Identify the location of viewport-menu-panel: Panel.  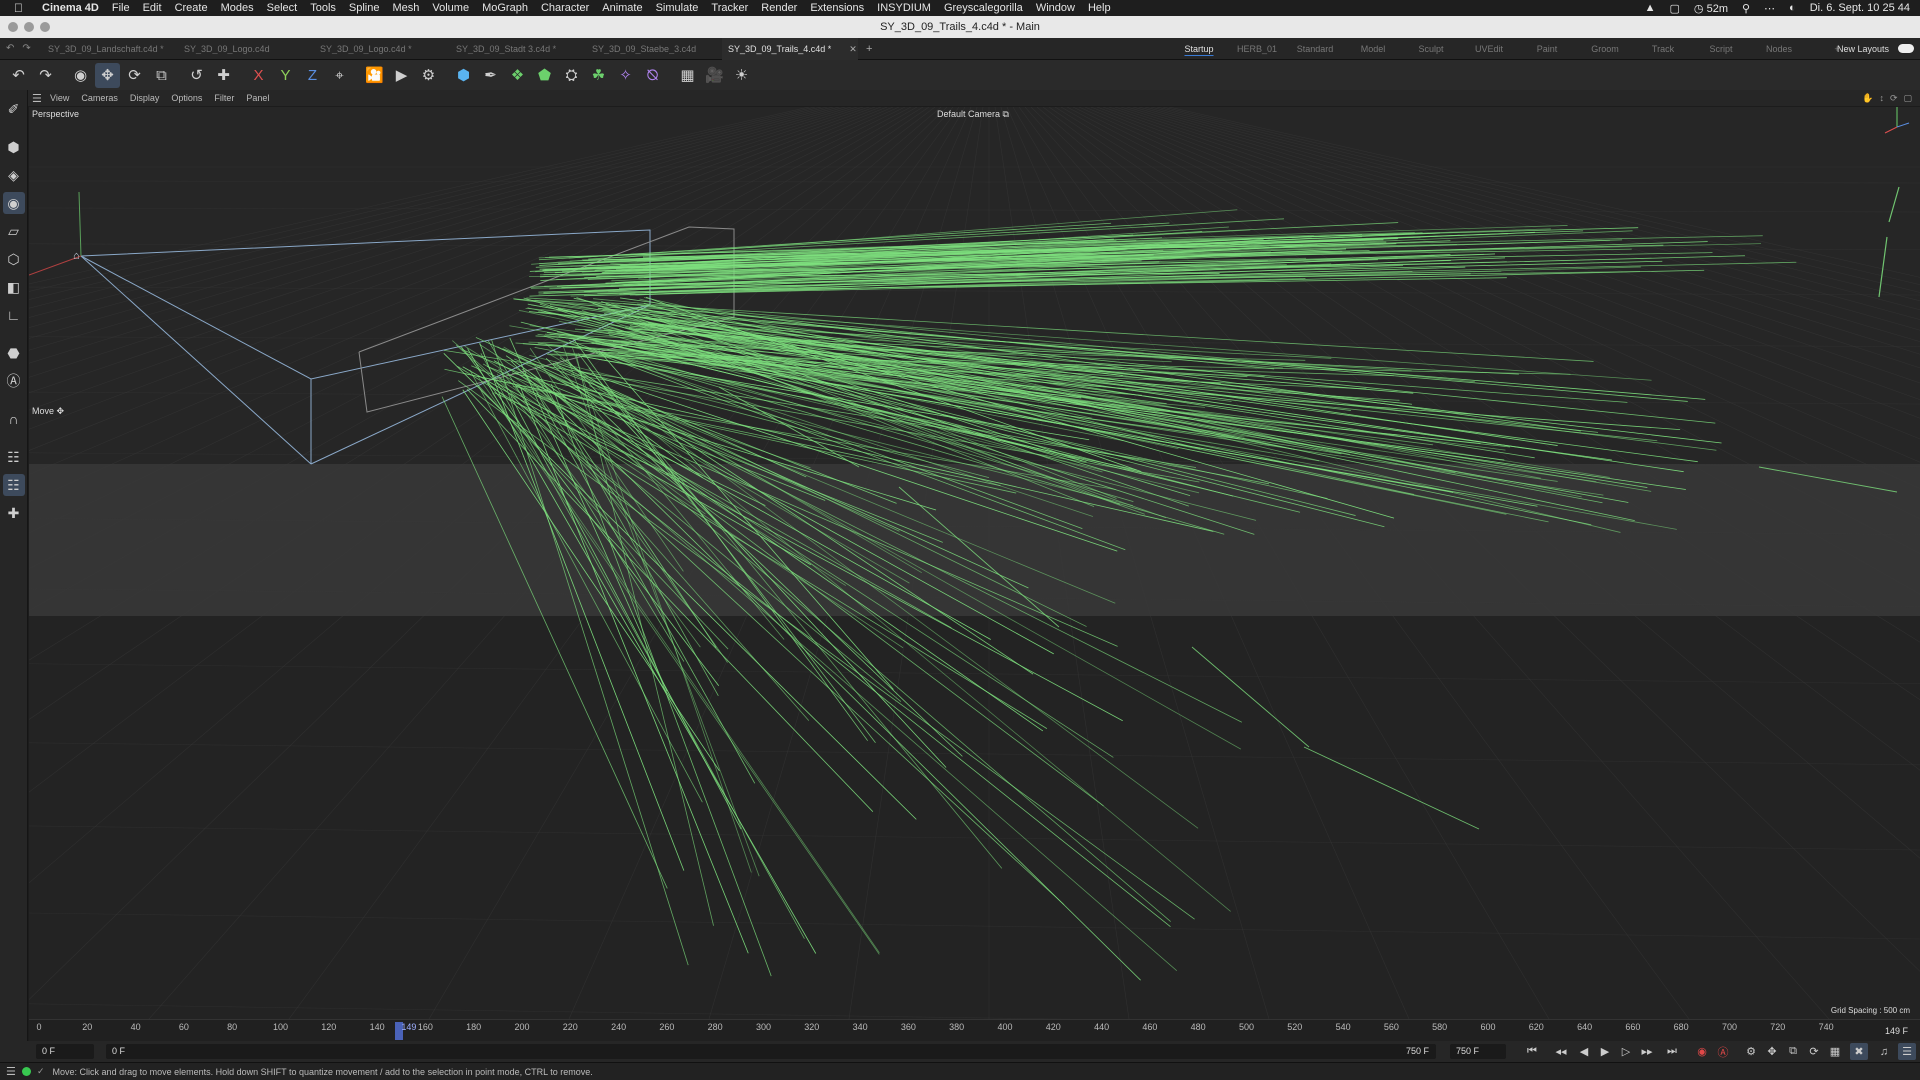
(257, 98).